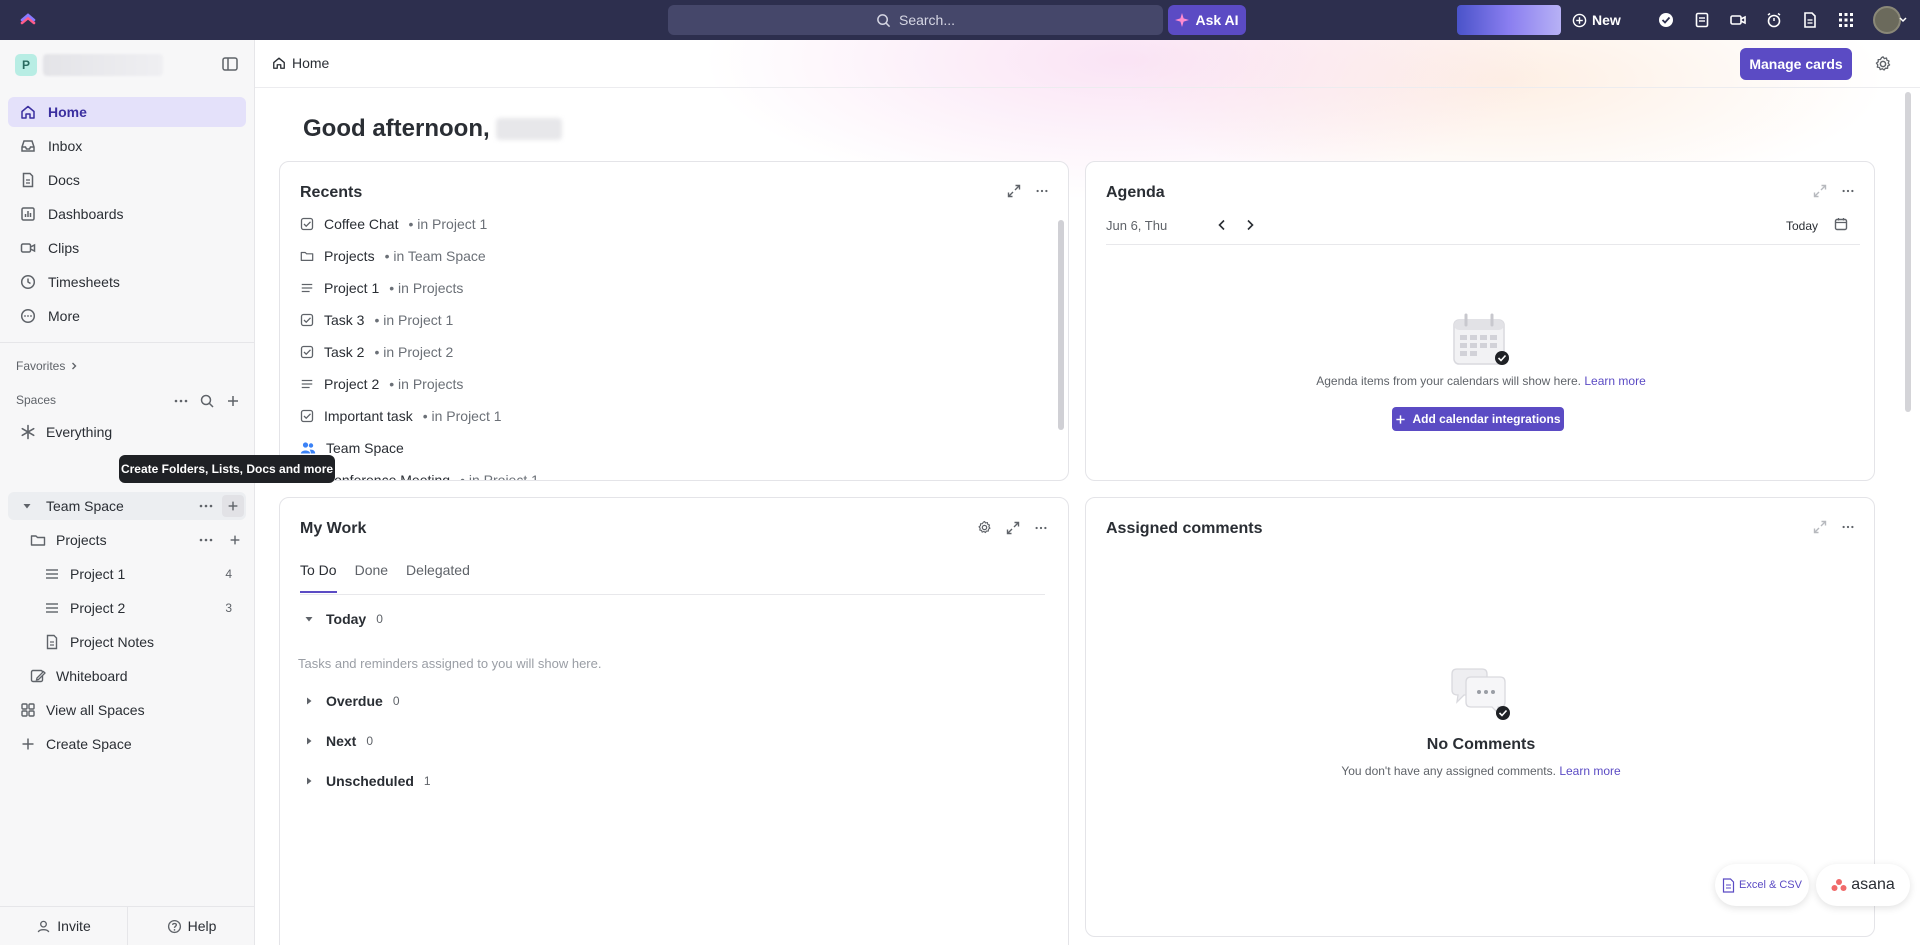  I want to click on recent-item-name: Task 3, so click(344, 320).